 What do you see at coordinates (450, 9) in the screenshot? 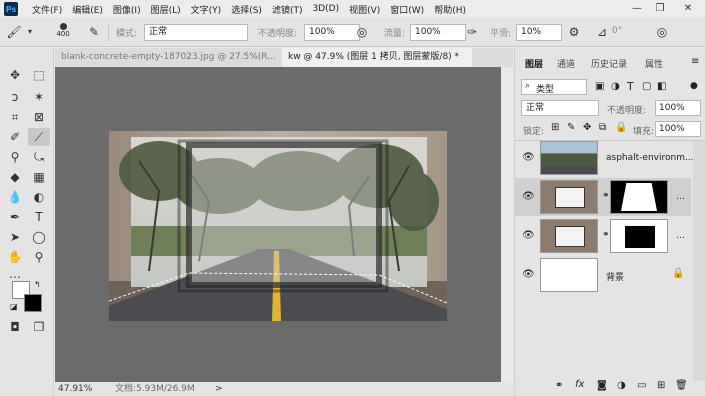
I see `menu-help: 帮助(H)` at bounding box center [450, 9].